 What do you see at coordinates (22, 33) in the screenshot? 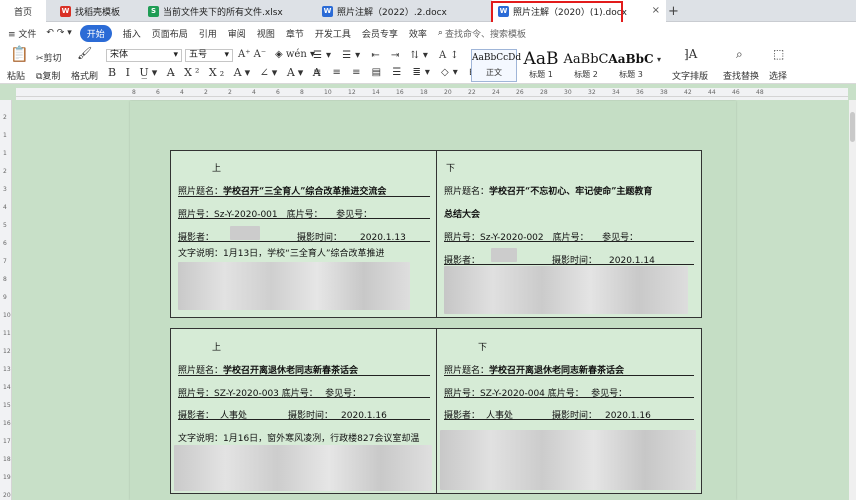
I see `menu-file: ≡ 文件` at bounding box center [22, 33].